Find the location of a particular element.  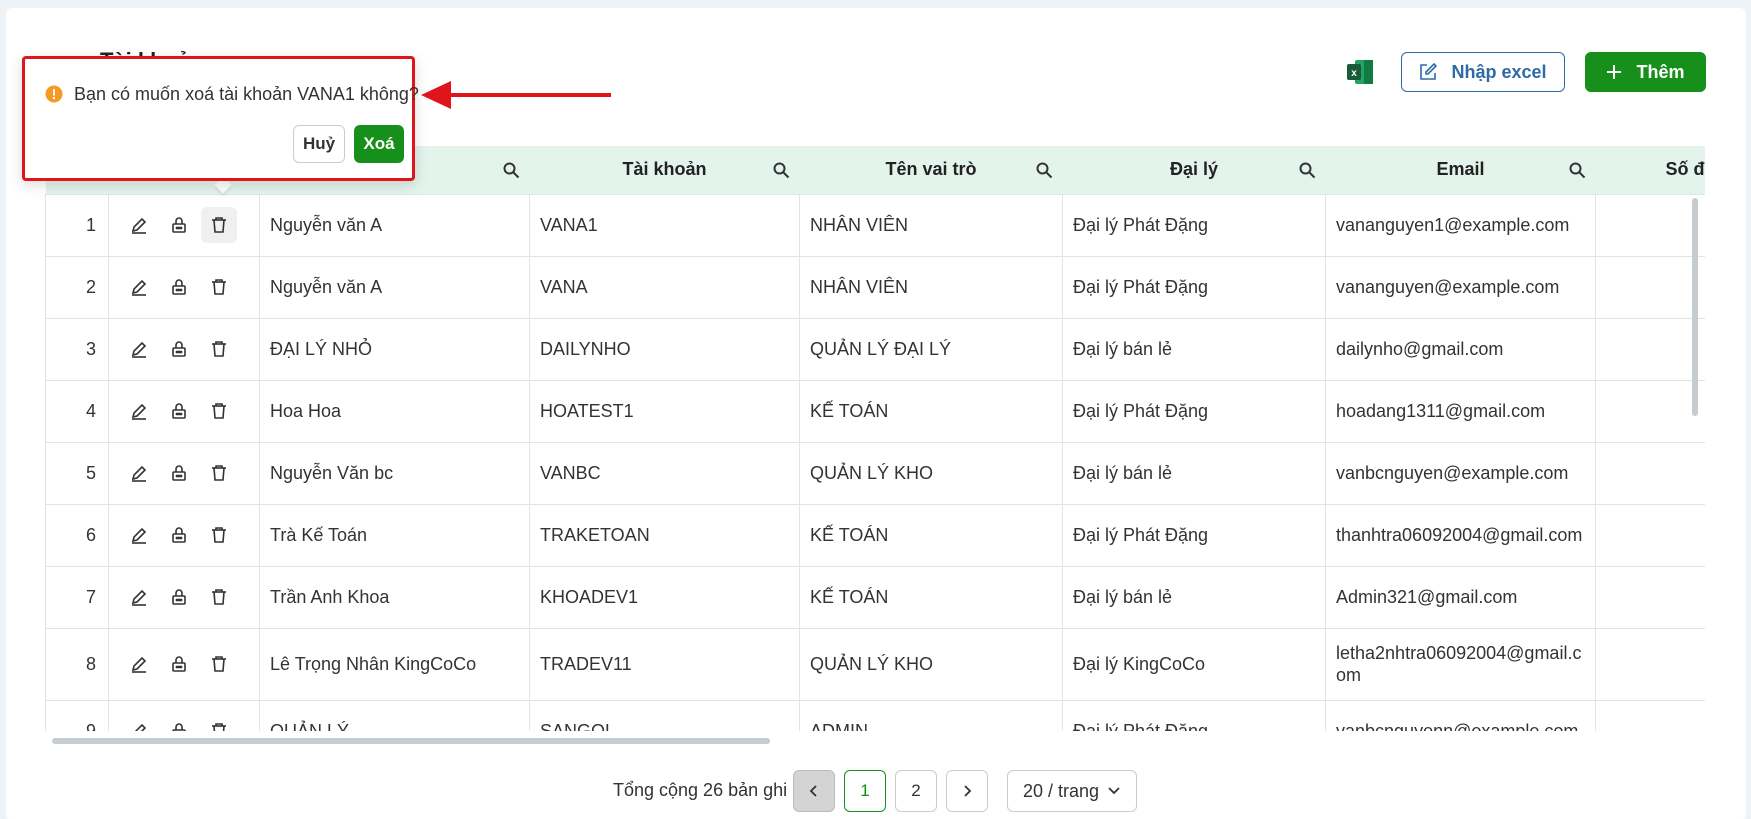

excel-icon: x is located at coordinates (1360, 72).